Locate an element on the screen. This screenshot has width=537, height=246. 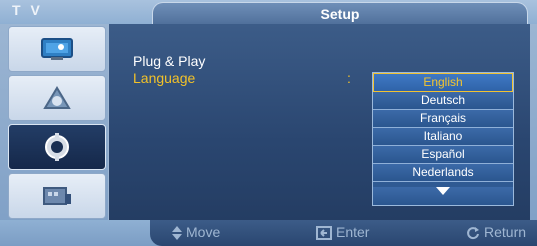
language-option-italiano: Italiano is located at coordinates (443, 137).